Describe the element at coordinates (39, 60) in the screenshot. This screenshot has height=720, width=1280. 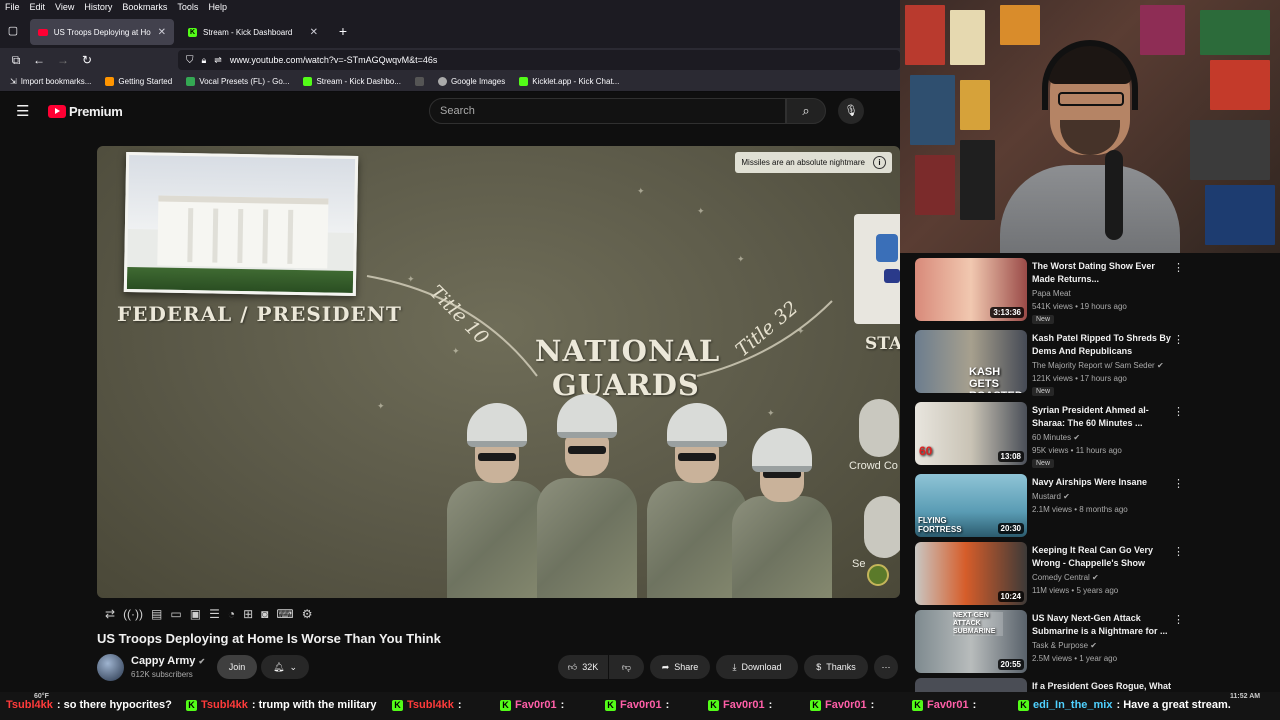
I see `back-arrow-icon: ←` at that location.